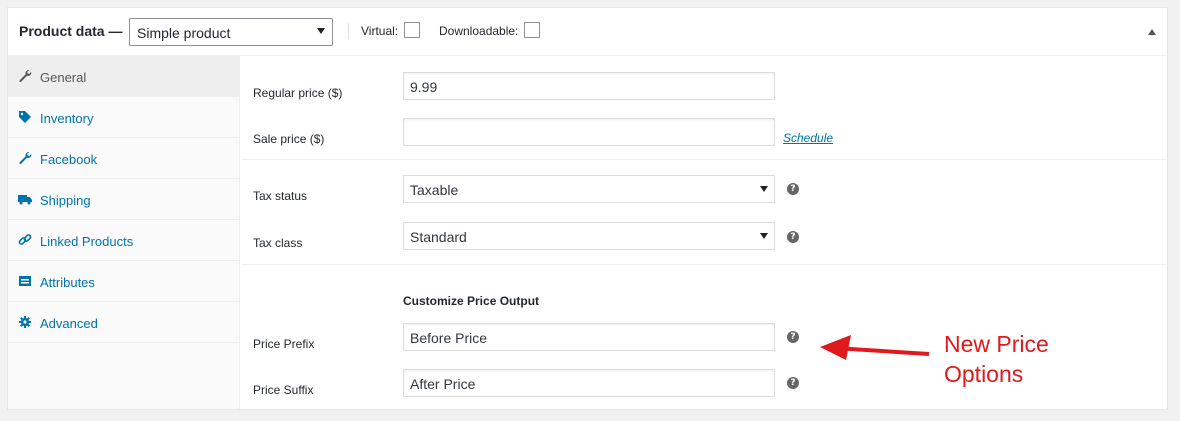 The width and height of the screenshot is (1180, 421). I want to click on tax-status-value: Taxable, so click(434, 190).